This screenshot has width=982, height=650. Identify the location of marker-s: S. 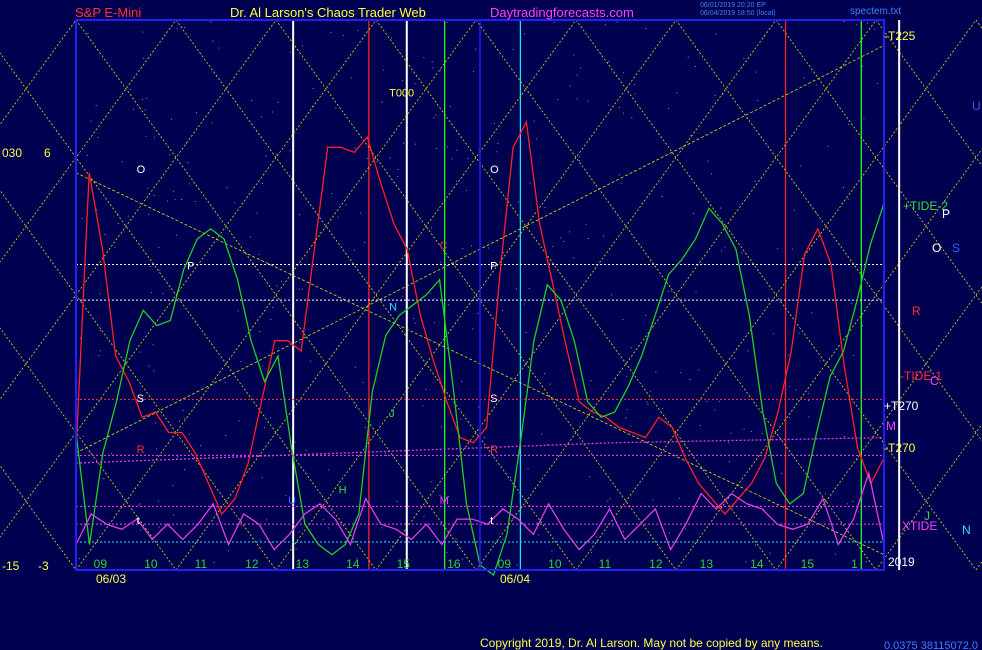
(493, 399).